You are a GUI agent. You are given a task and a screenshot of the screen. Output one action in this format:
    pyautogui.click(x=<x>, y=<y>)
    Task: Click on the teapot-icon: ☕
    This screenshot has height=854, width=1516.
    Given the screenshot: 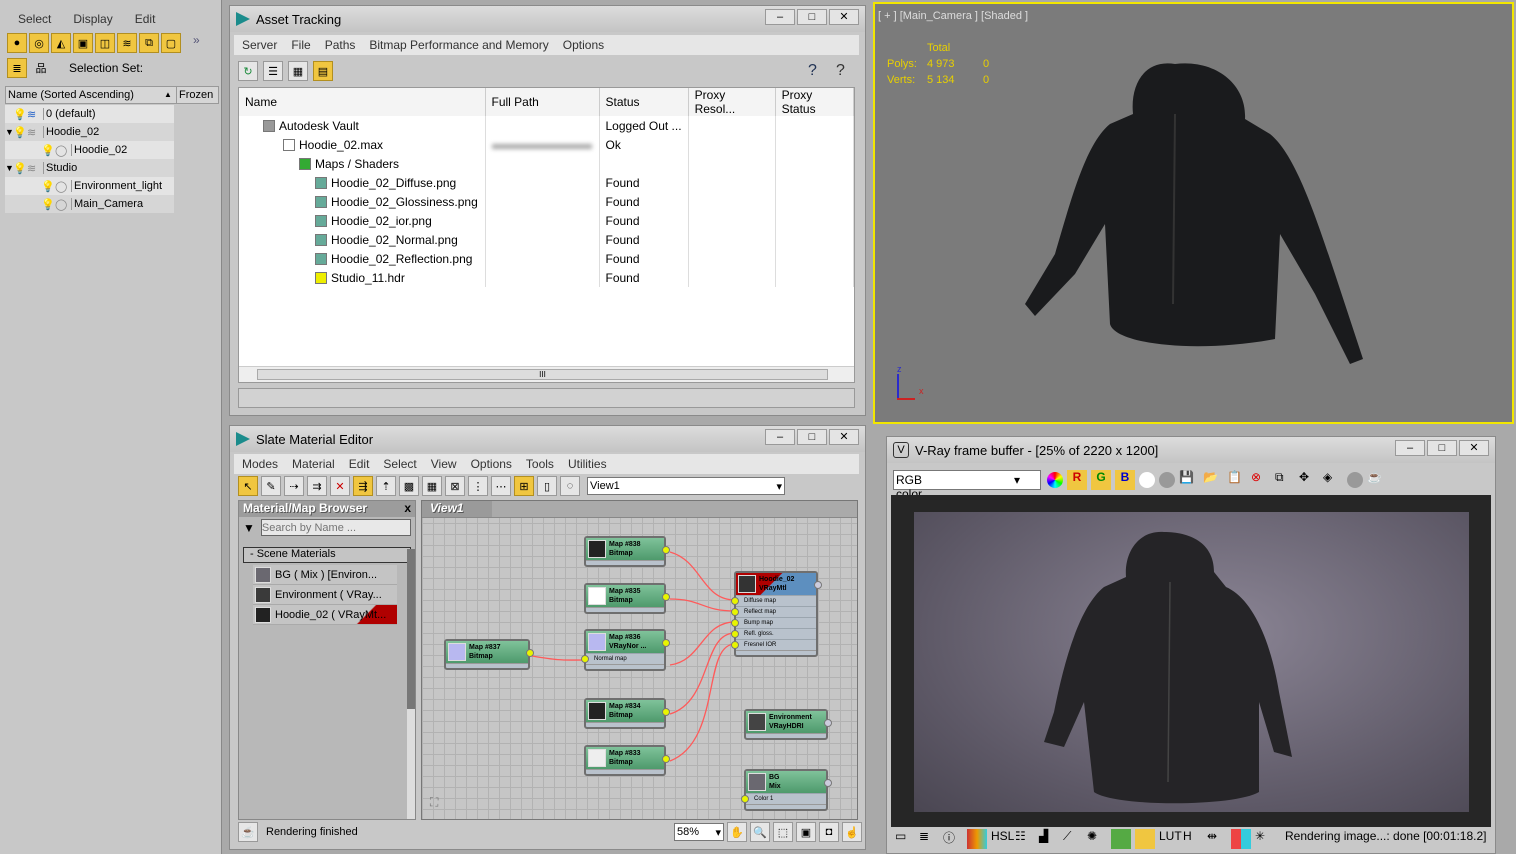 What is the action you would take?
    pyautogui.click(x=1377, y=480)
    